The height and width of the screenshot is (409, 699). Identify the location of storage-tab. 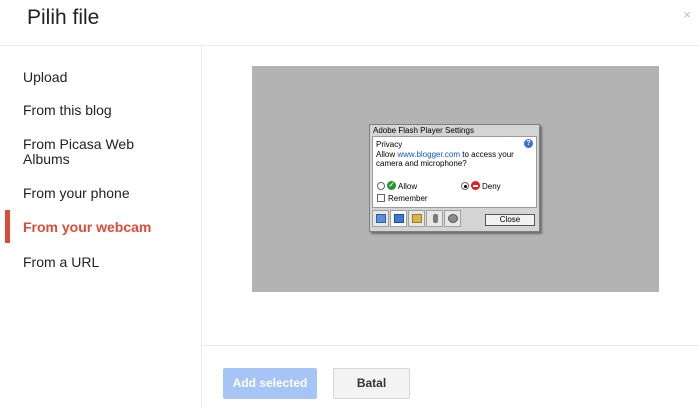
(416, 218).